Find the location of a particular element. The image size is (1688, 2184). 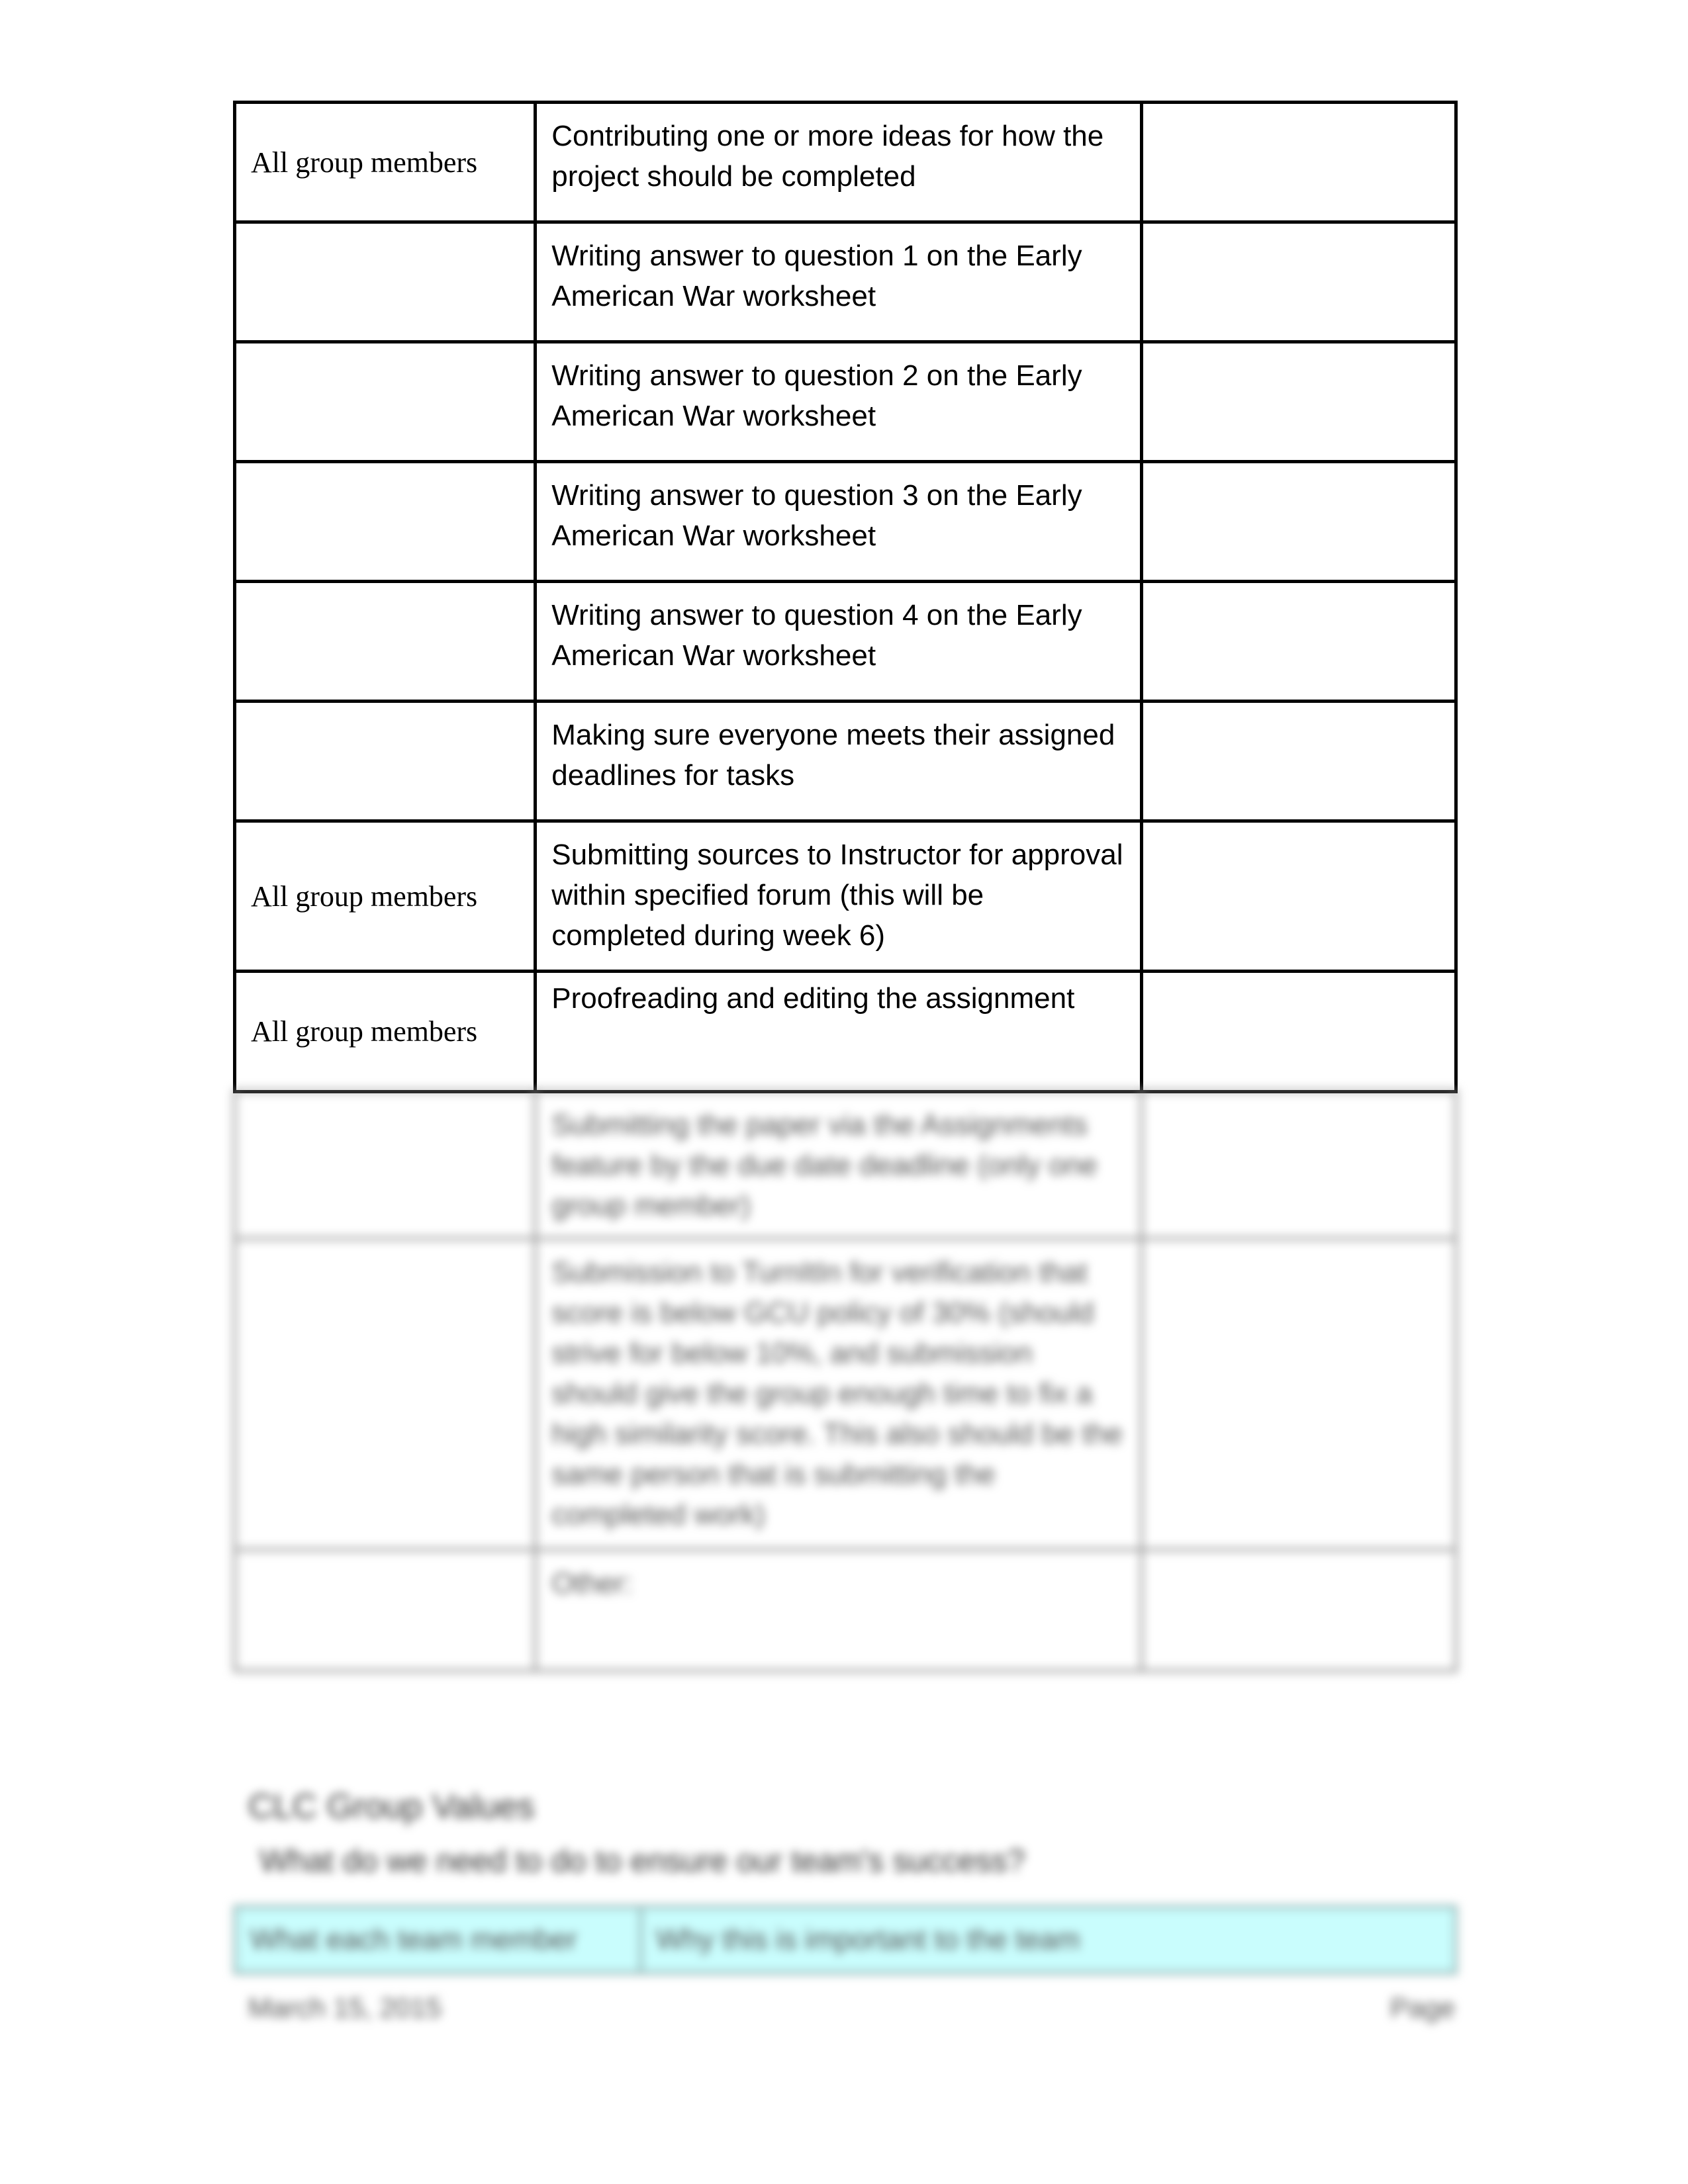

header-col1: What each team member is located at coordinates (438, 1940).